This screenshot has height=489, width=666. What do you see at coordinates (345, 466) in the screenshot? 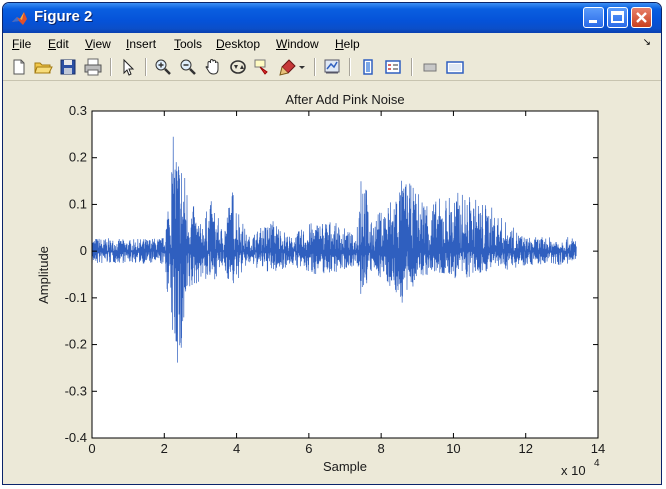
I see `x-axis-label: Sample` at bounding box center [345, 466].